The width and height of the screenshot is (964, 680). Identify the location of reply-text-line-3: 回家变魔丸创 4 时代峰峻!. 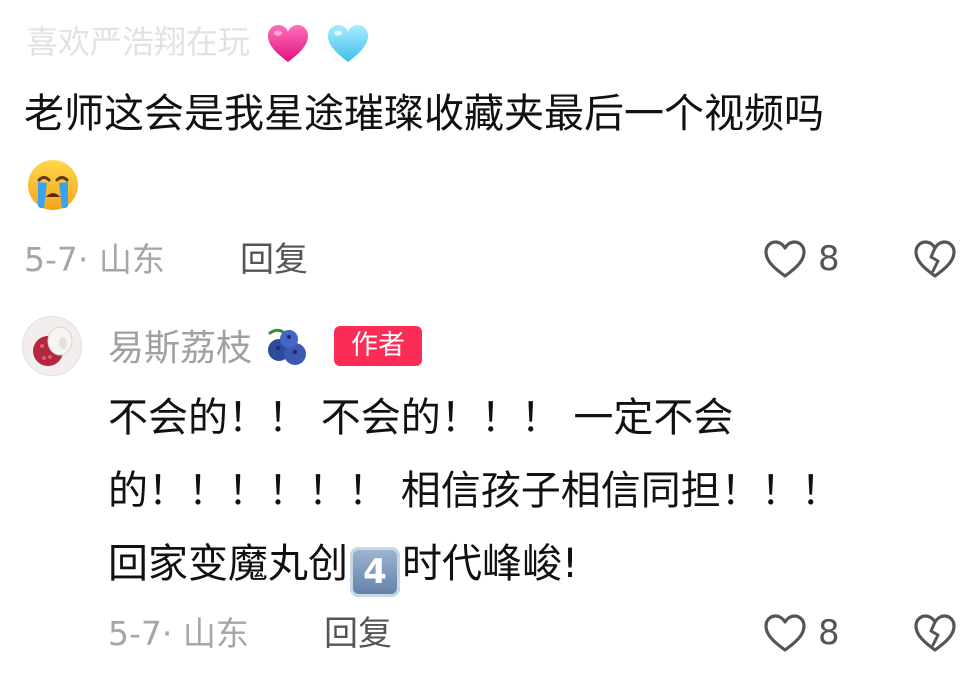
(343, 568).